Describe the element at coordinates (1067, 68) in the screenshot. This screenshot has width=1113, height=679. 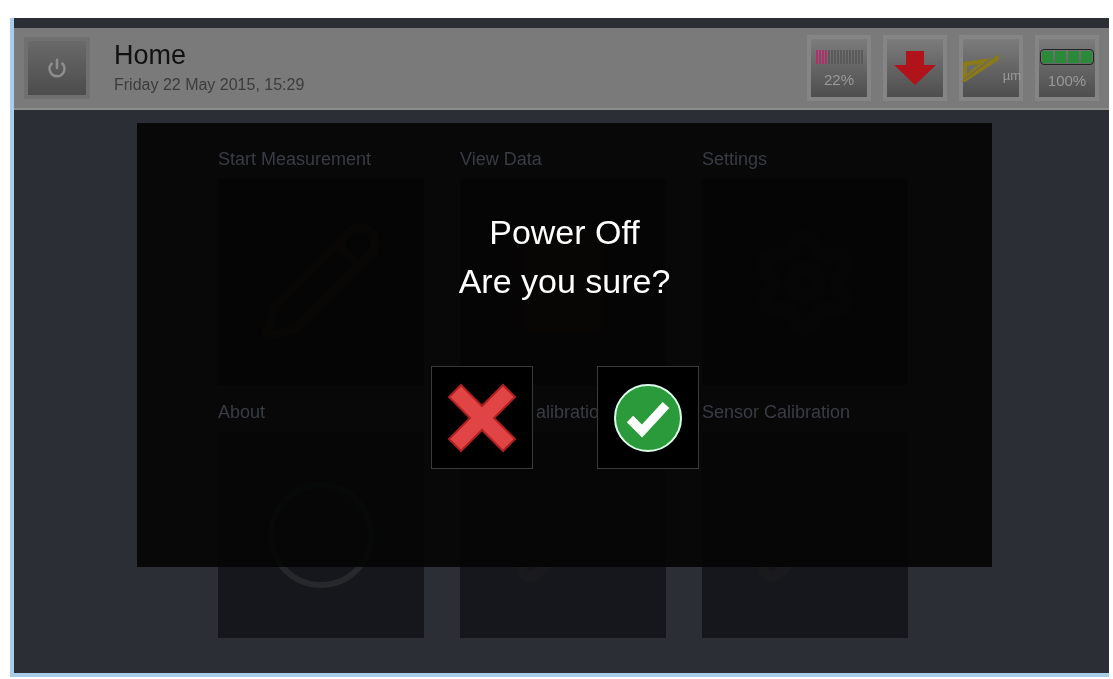
I see `status-button: 100%` at that location.